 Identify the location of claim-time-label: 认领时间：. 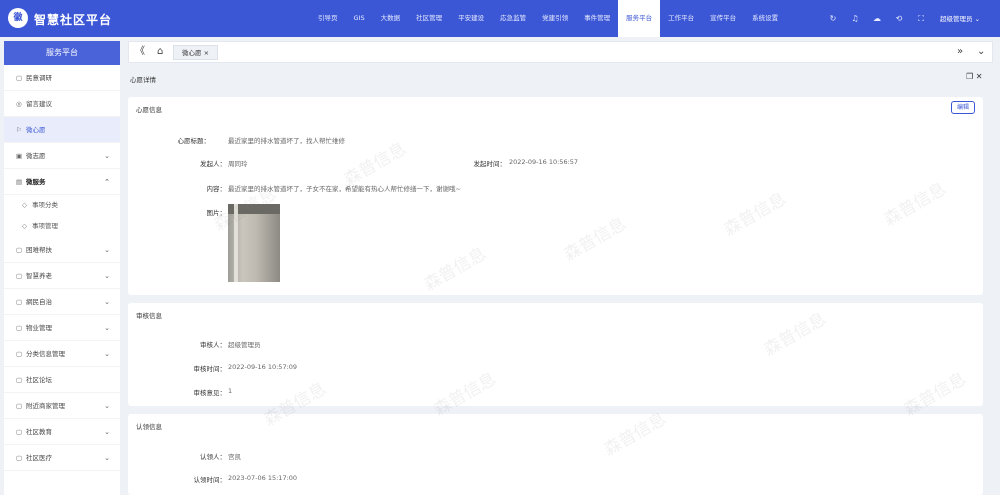
(210, 480).